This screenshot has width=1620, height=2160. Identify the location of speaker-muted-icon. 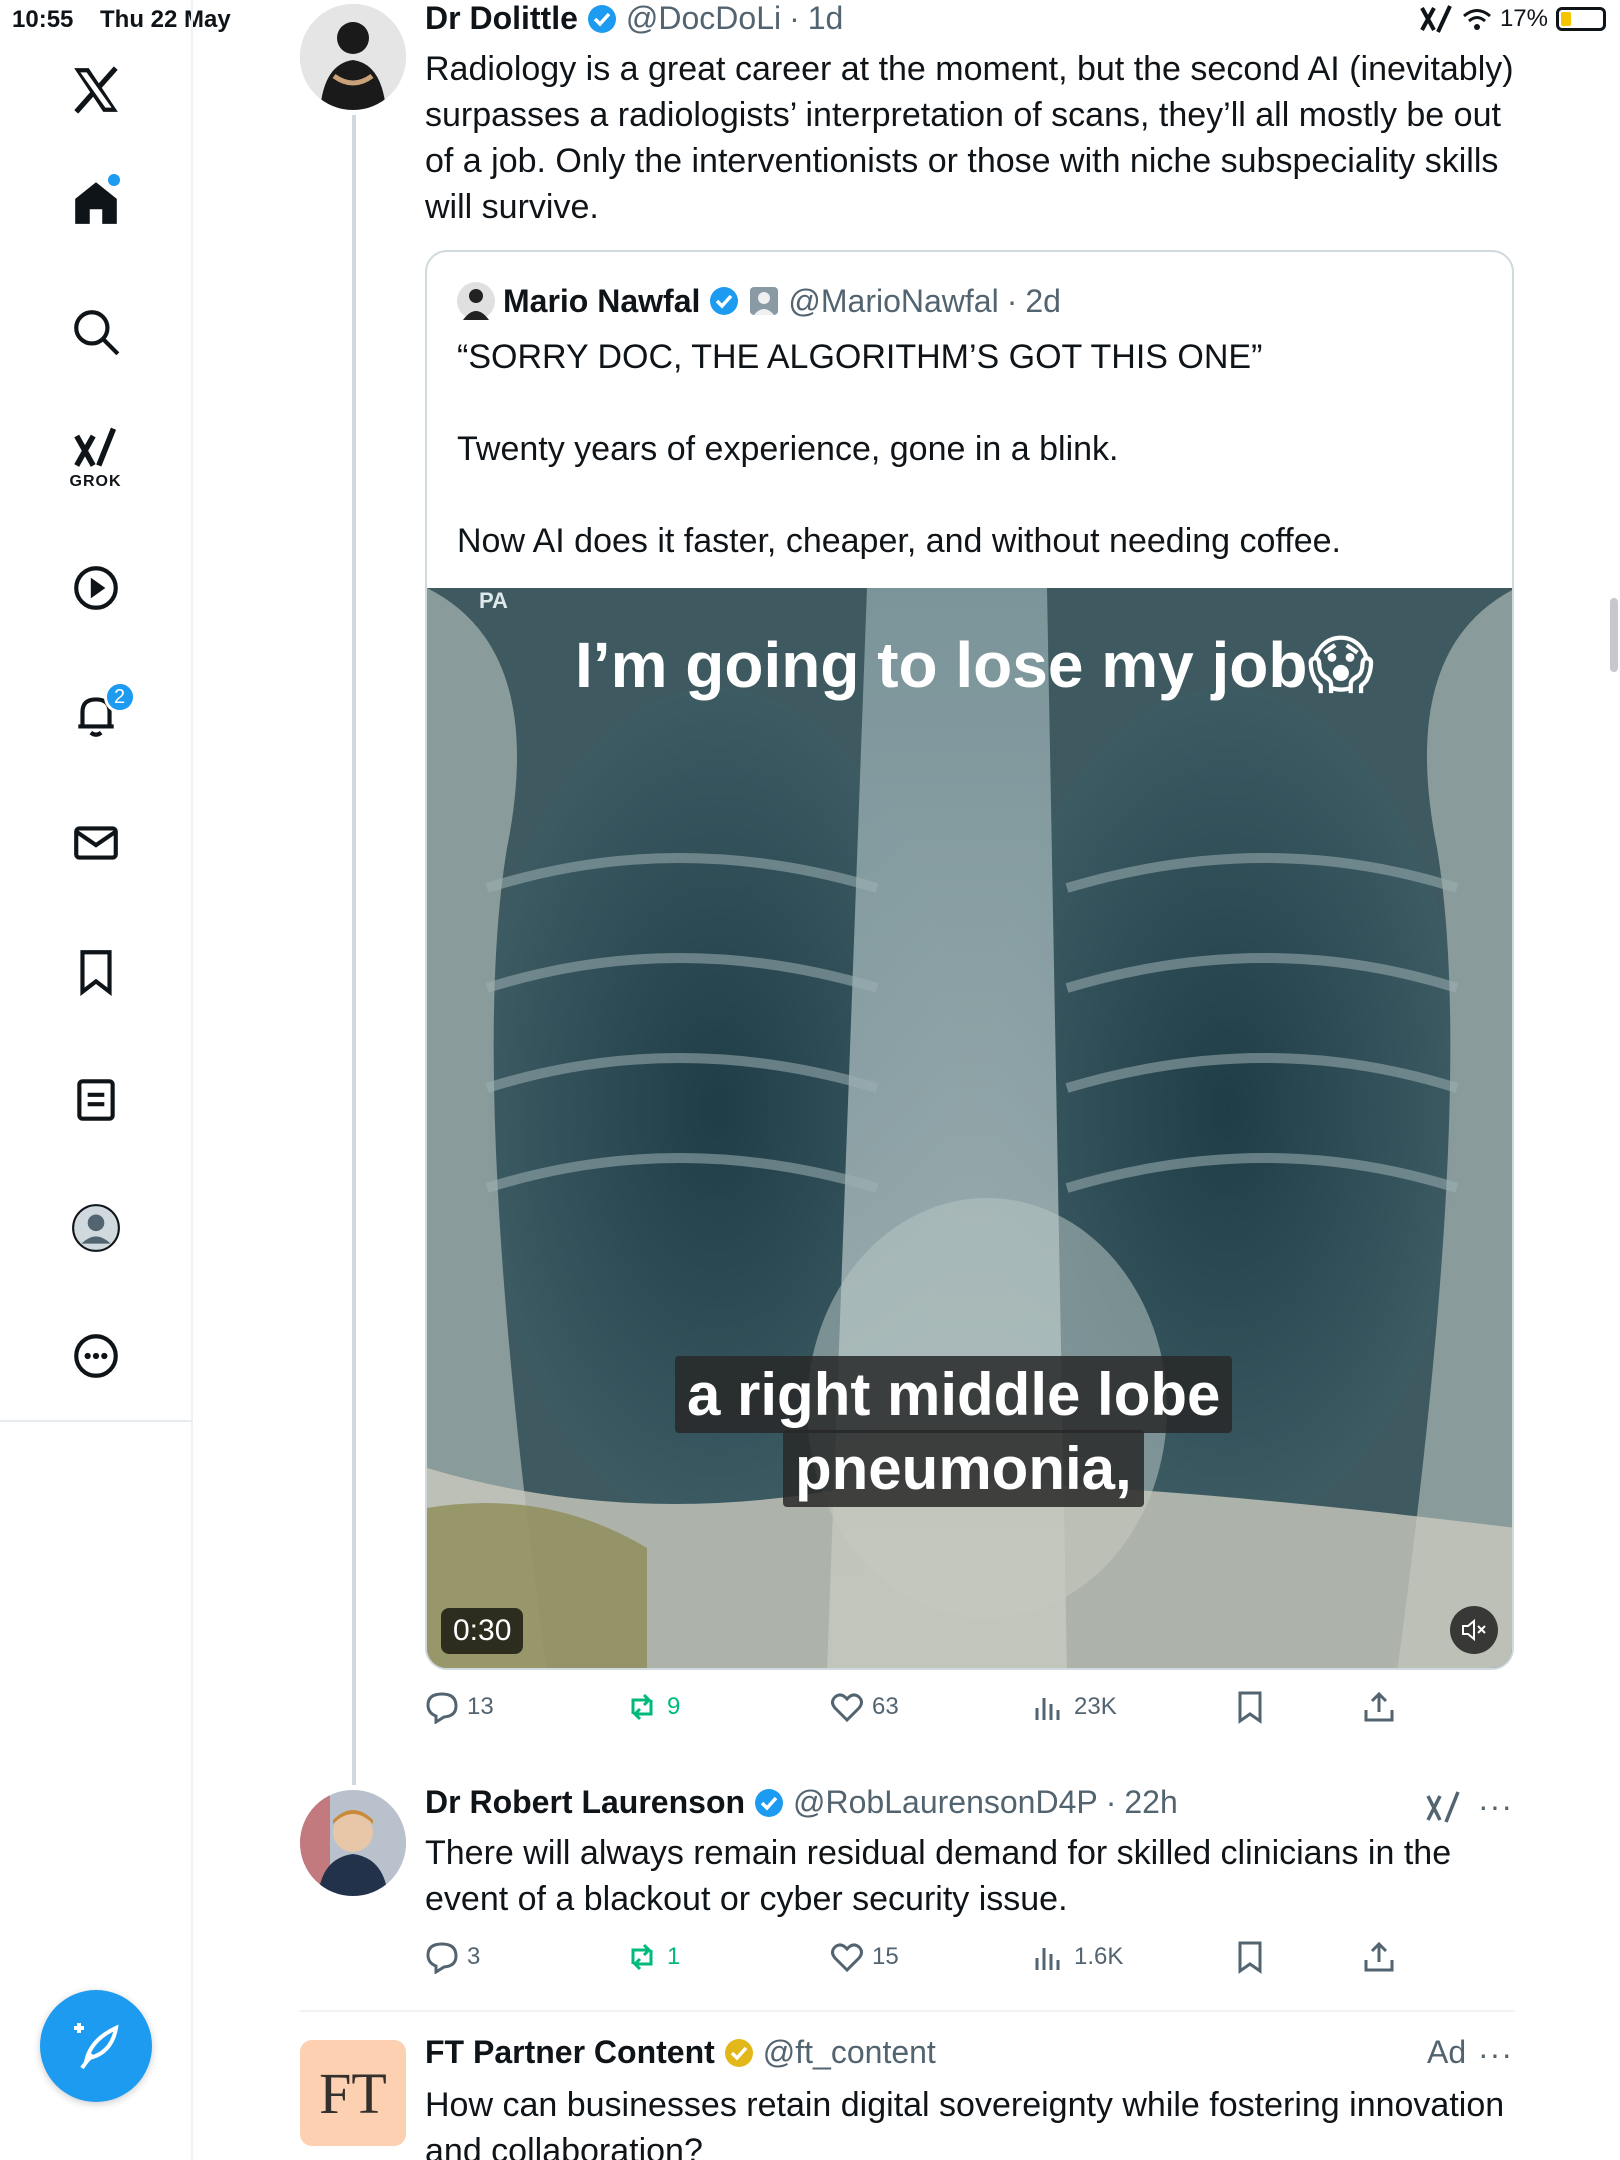
(1474, 1630).